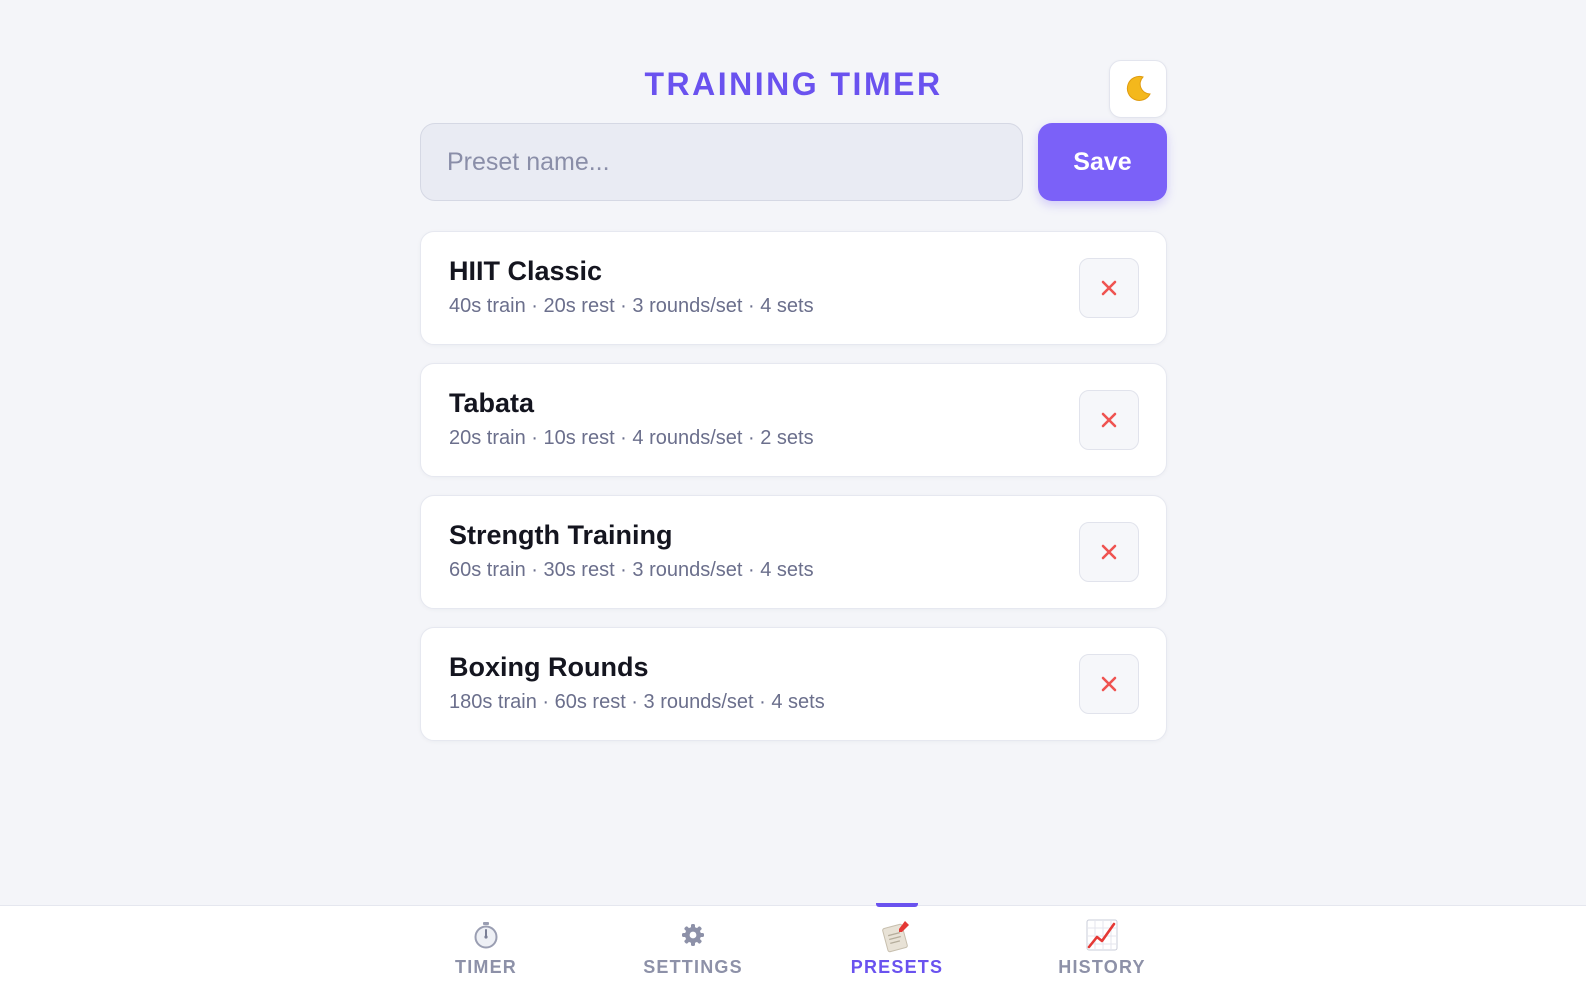 This screenshot has width=1586, height=992. I want to click on preset-name: Strength Training, so click(561, 535).